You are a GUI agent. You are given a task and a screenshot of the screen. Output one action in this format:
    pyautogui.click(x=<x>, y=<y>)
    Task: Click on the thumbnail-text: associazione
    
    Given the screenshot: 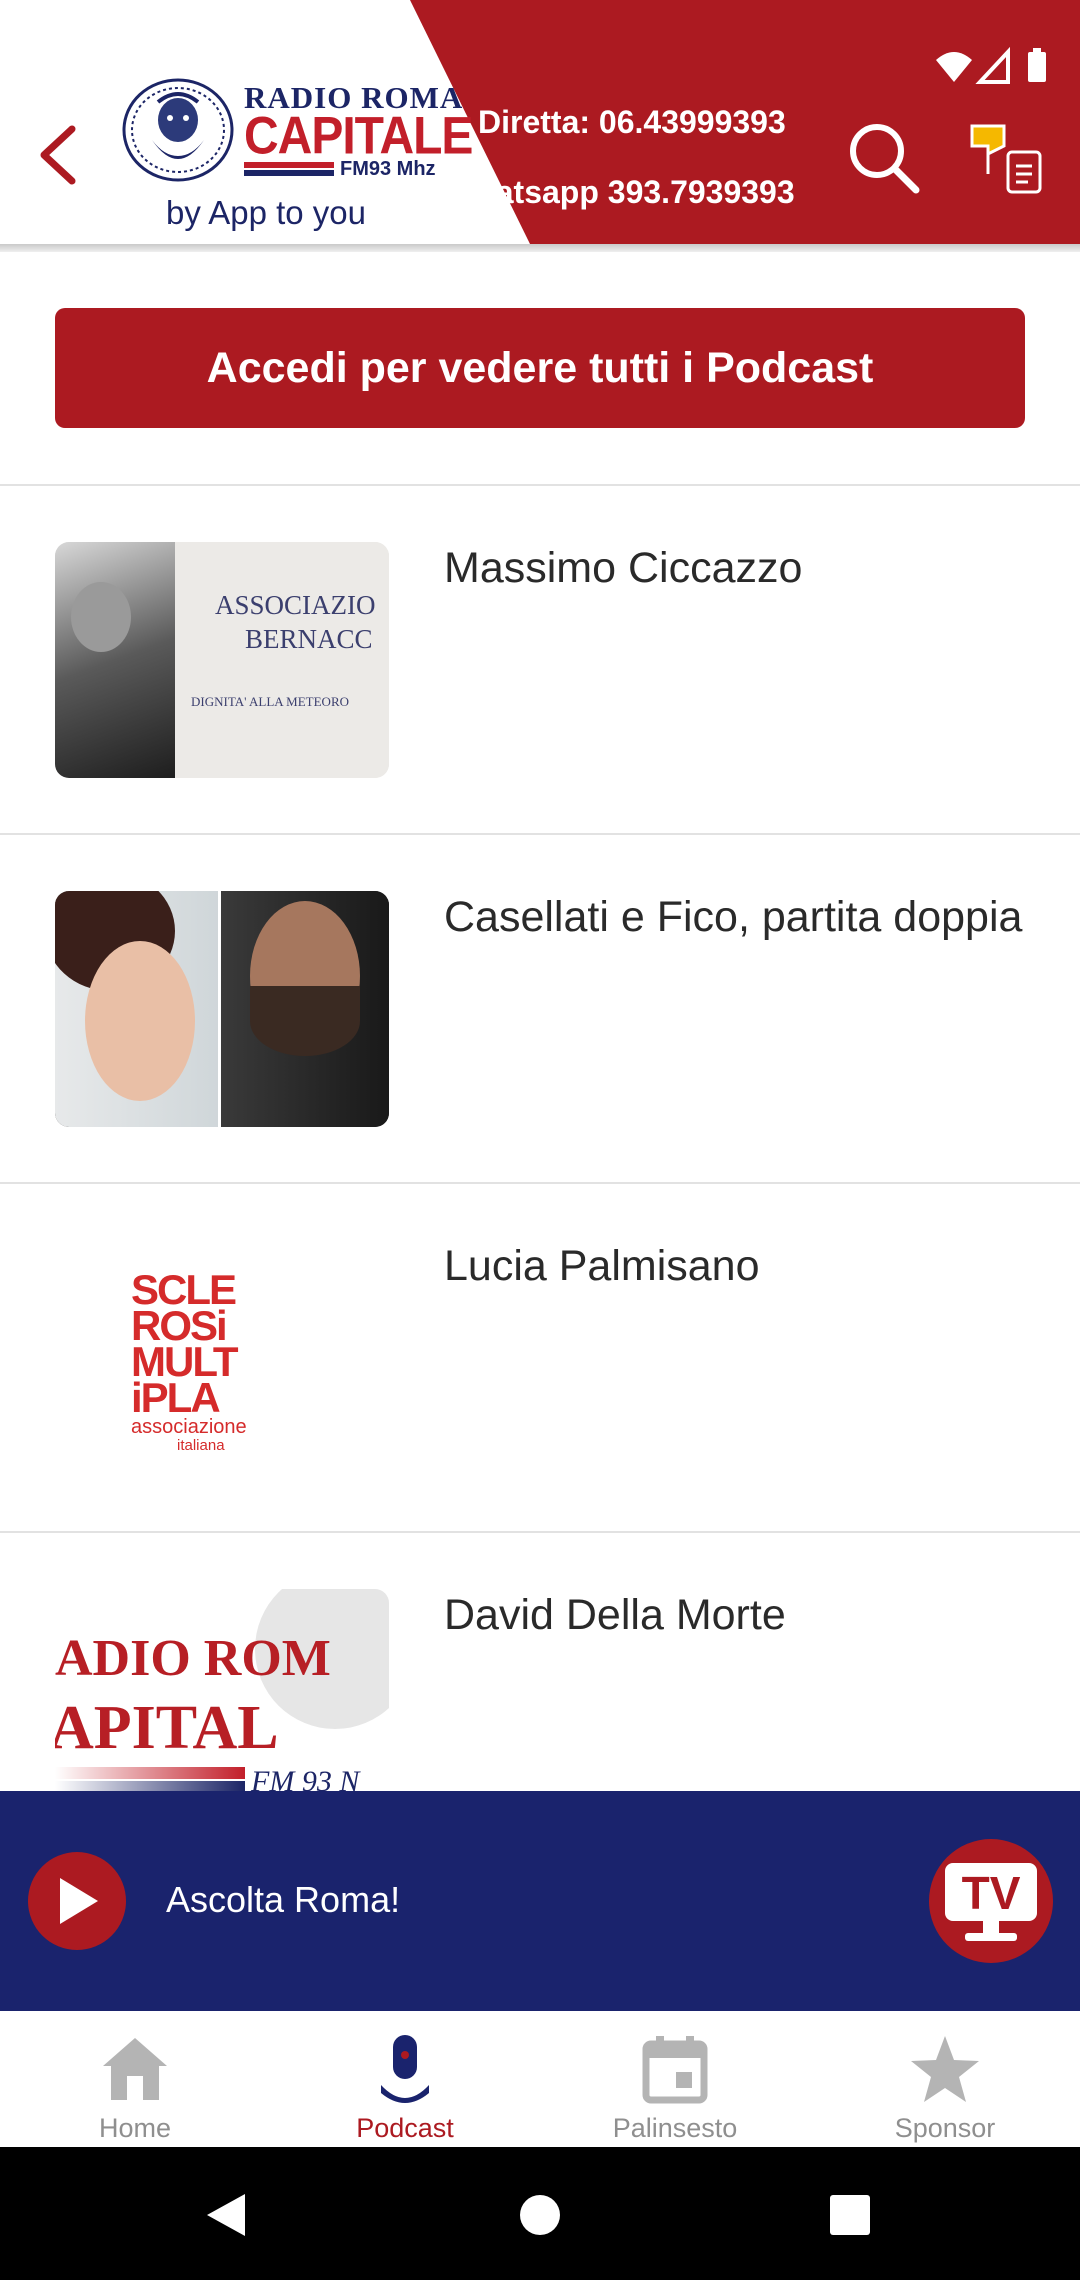 What is the action you would take?
    pyautogui.click(x=189, y=1427)
    